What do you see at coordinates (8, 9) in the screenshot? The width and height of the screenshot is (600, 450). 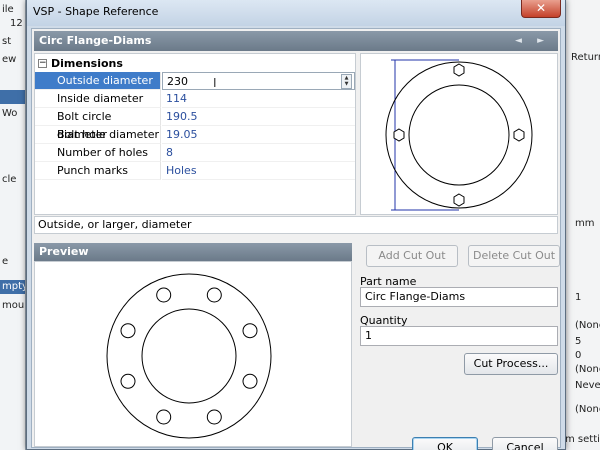 I see `bg-fragment: ile` at bounding box center [8, 9].